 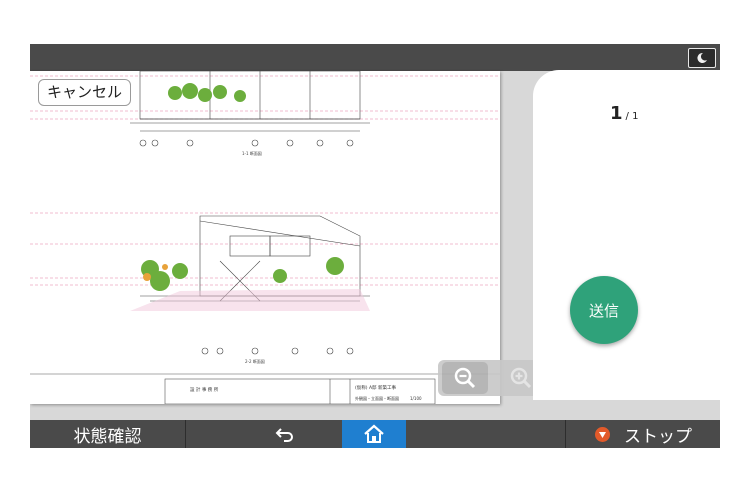 I want to click on top-bar, so click(x=375, y=57).